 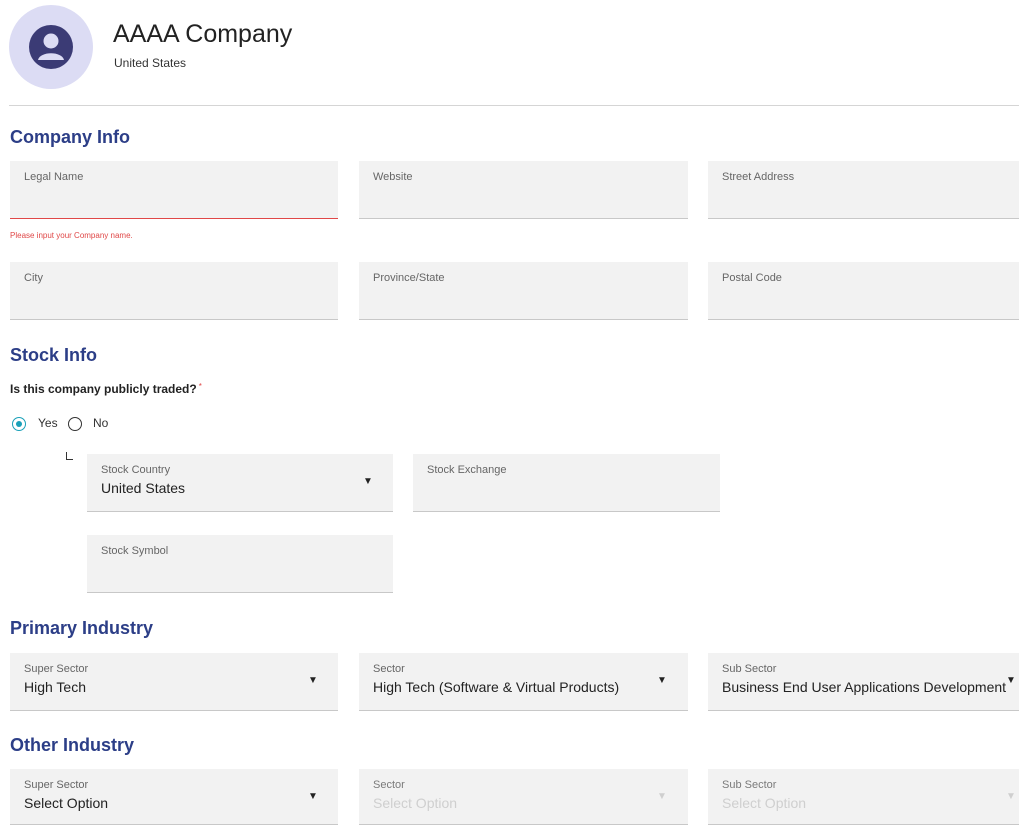 What do you see at coordinates (174, 682) in the screenshot?
I see `primary-super-sector-select: Super Sector High Tech ▼` at bounding box center [174, 682].